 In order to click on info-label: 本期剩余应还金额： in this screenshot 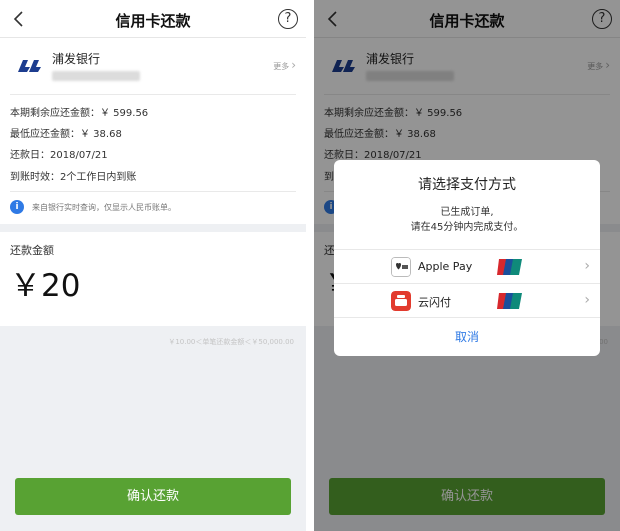, I will do `click(55, 113)`.